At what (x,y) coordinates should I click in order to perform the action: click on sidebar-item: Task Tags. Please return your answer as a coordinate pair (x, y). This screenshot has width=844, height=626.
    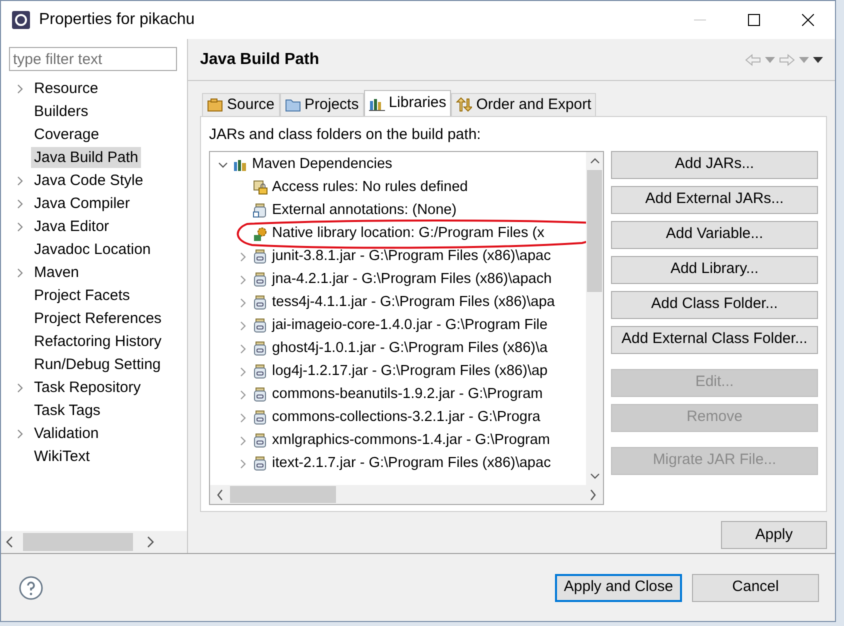
    Looking at the image, I should click on (67, 410).